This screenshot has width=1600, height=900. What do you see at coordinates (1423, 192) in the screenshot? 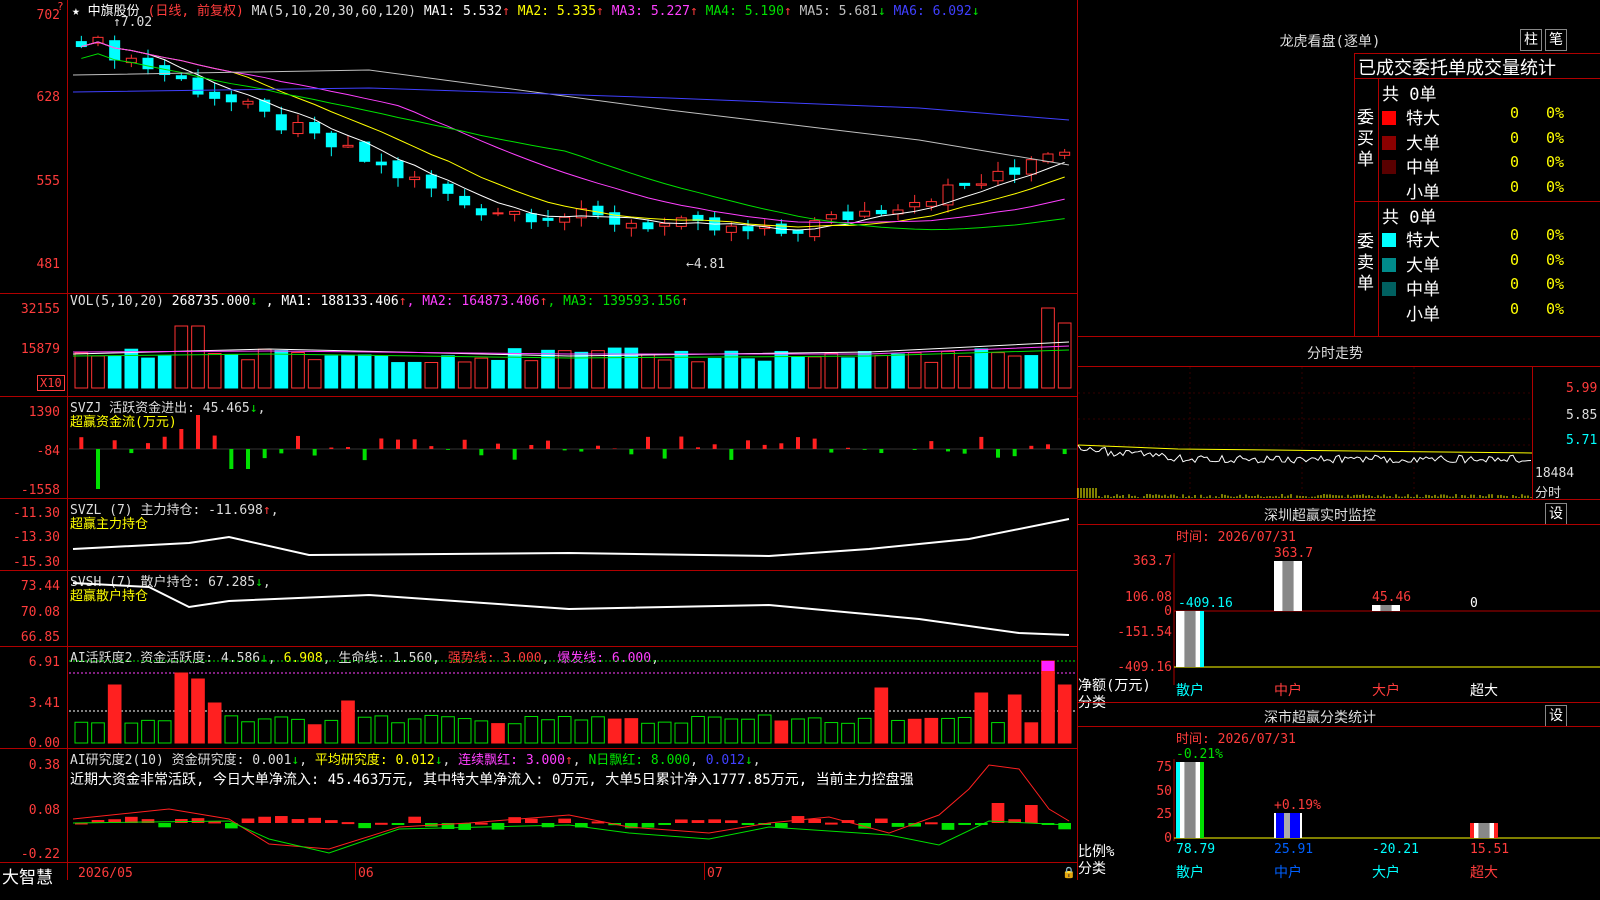
I see `order-size-label: 小单` at bounding box center [1423, 192].